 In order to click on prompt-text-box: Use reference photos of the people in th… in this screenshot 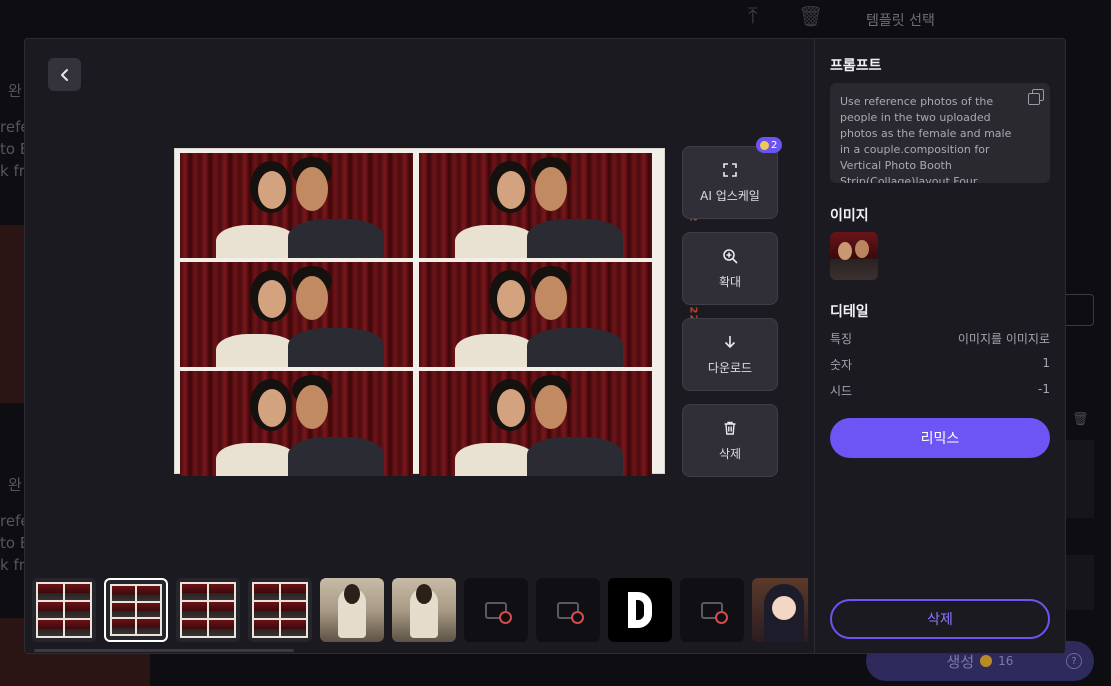, I will do `click(940, 133)`.